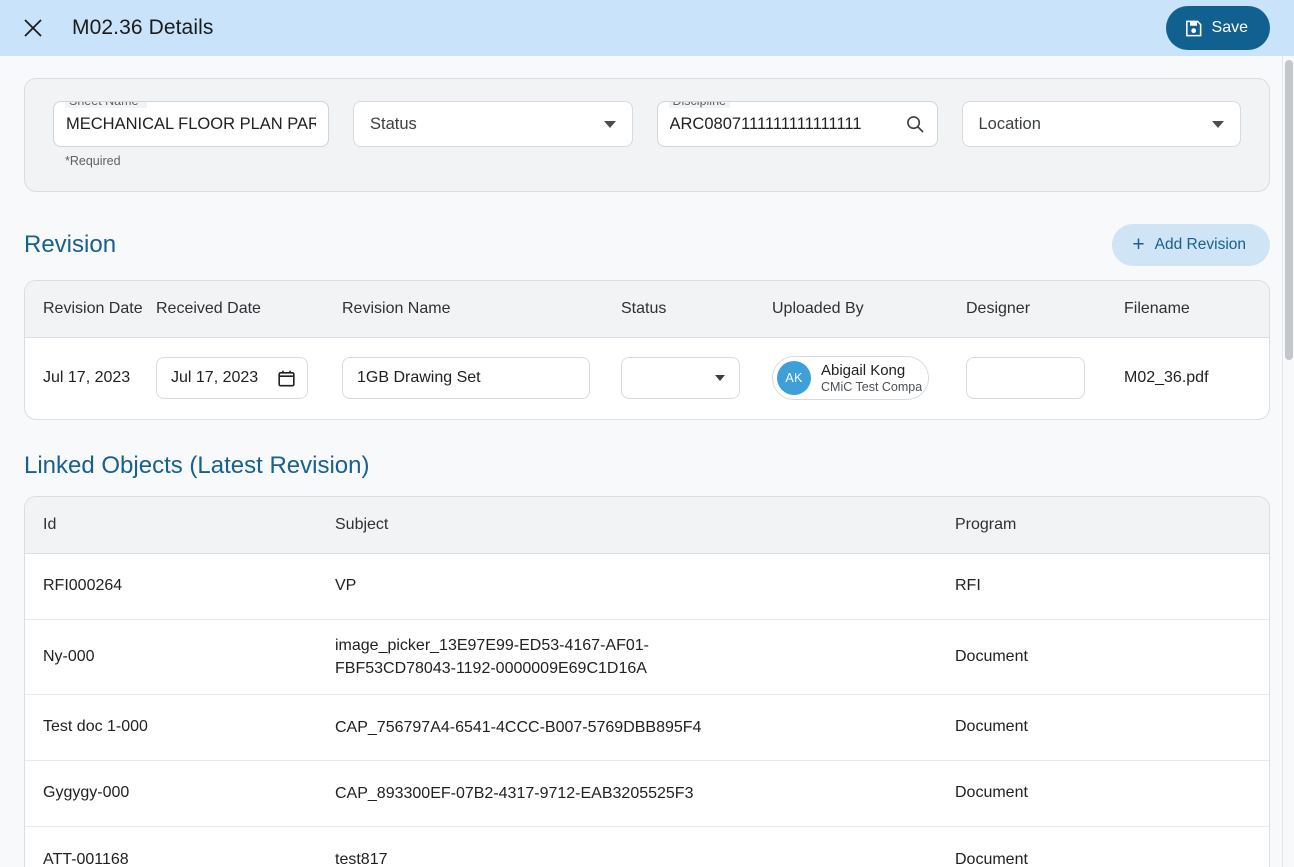 The height and width of the screenshot is (867, 1294). I want to click on uploaded-by-cell: AK Abigail Kong CMiC Test Company, so click(869, 378).